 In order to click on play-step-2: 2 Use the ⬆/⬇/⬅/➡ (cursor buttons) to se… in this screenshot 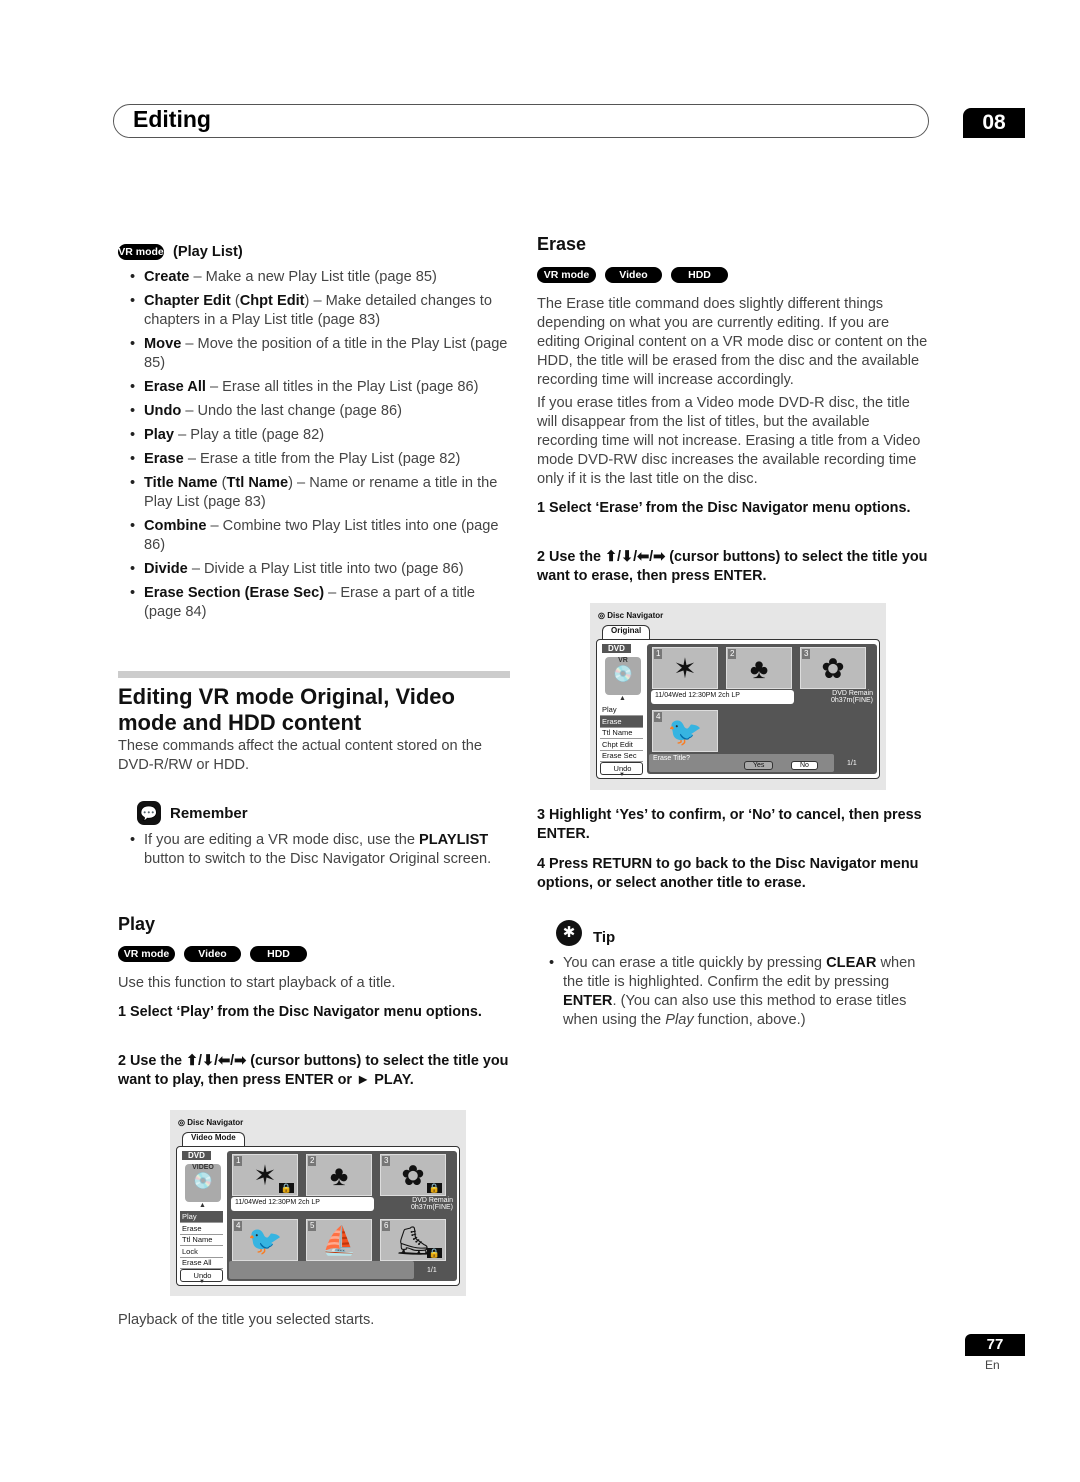, I will do `click(313, 1070)`.